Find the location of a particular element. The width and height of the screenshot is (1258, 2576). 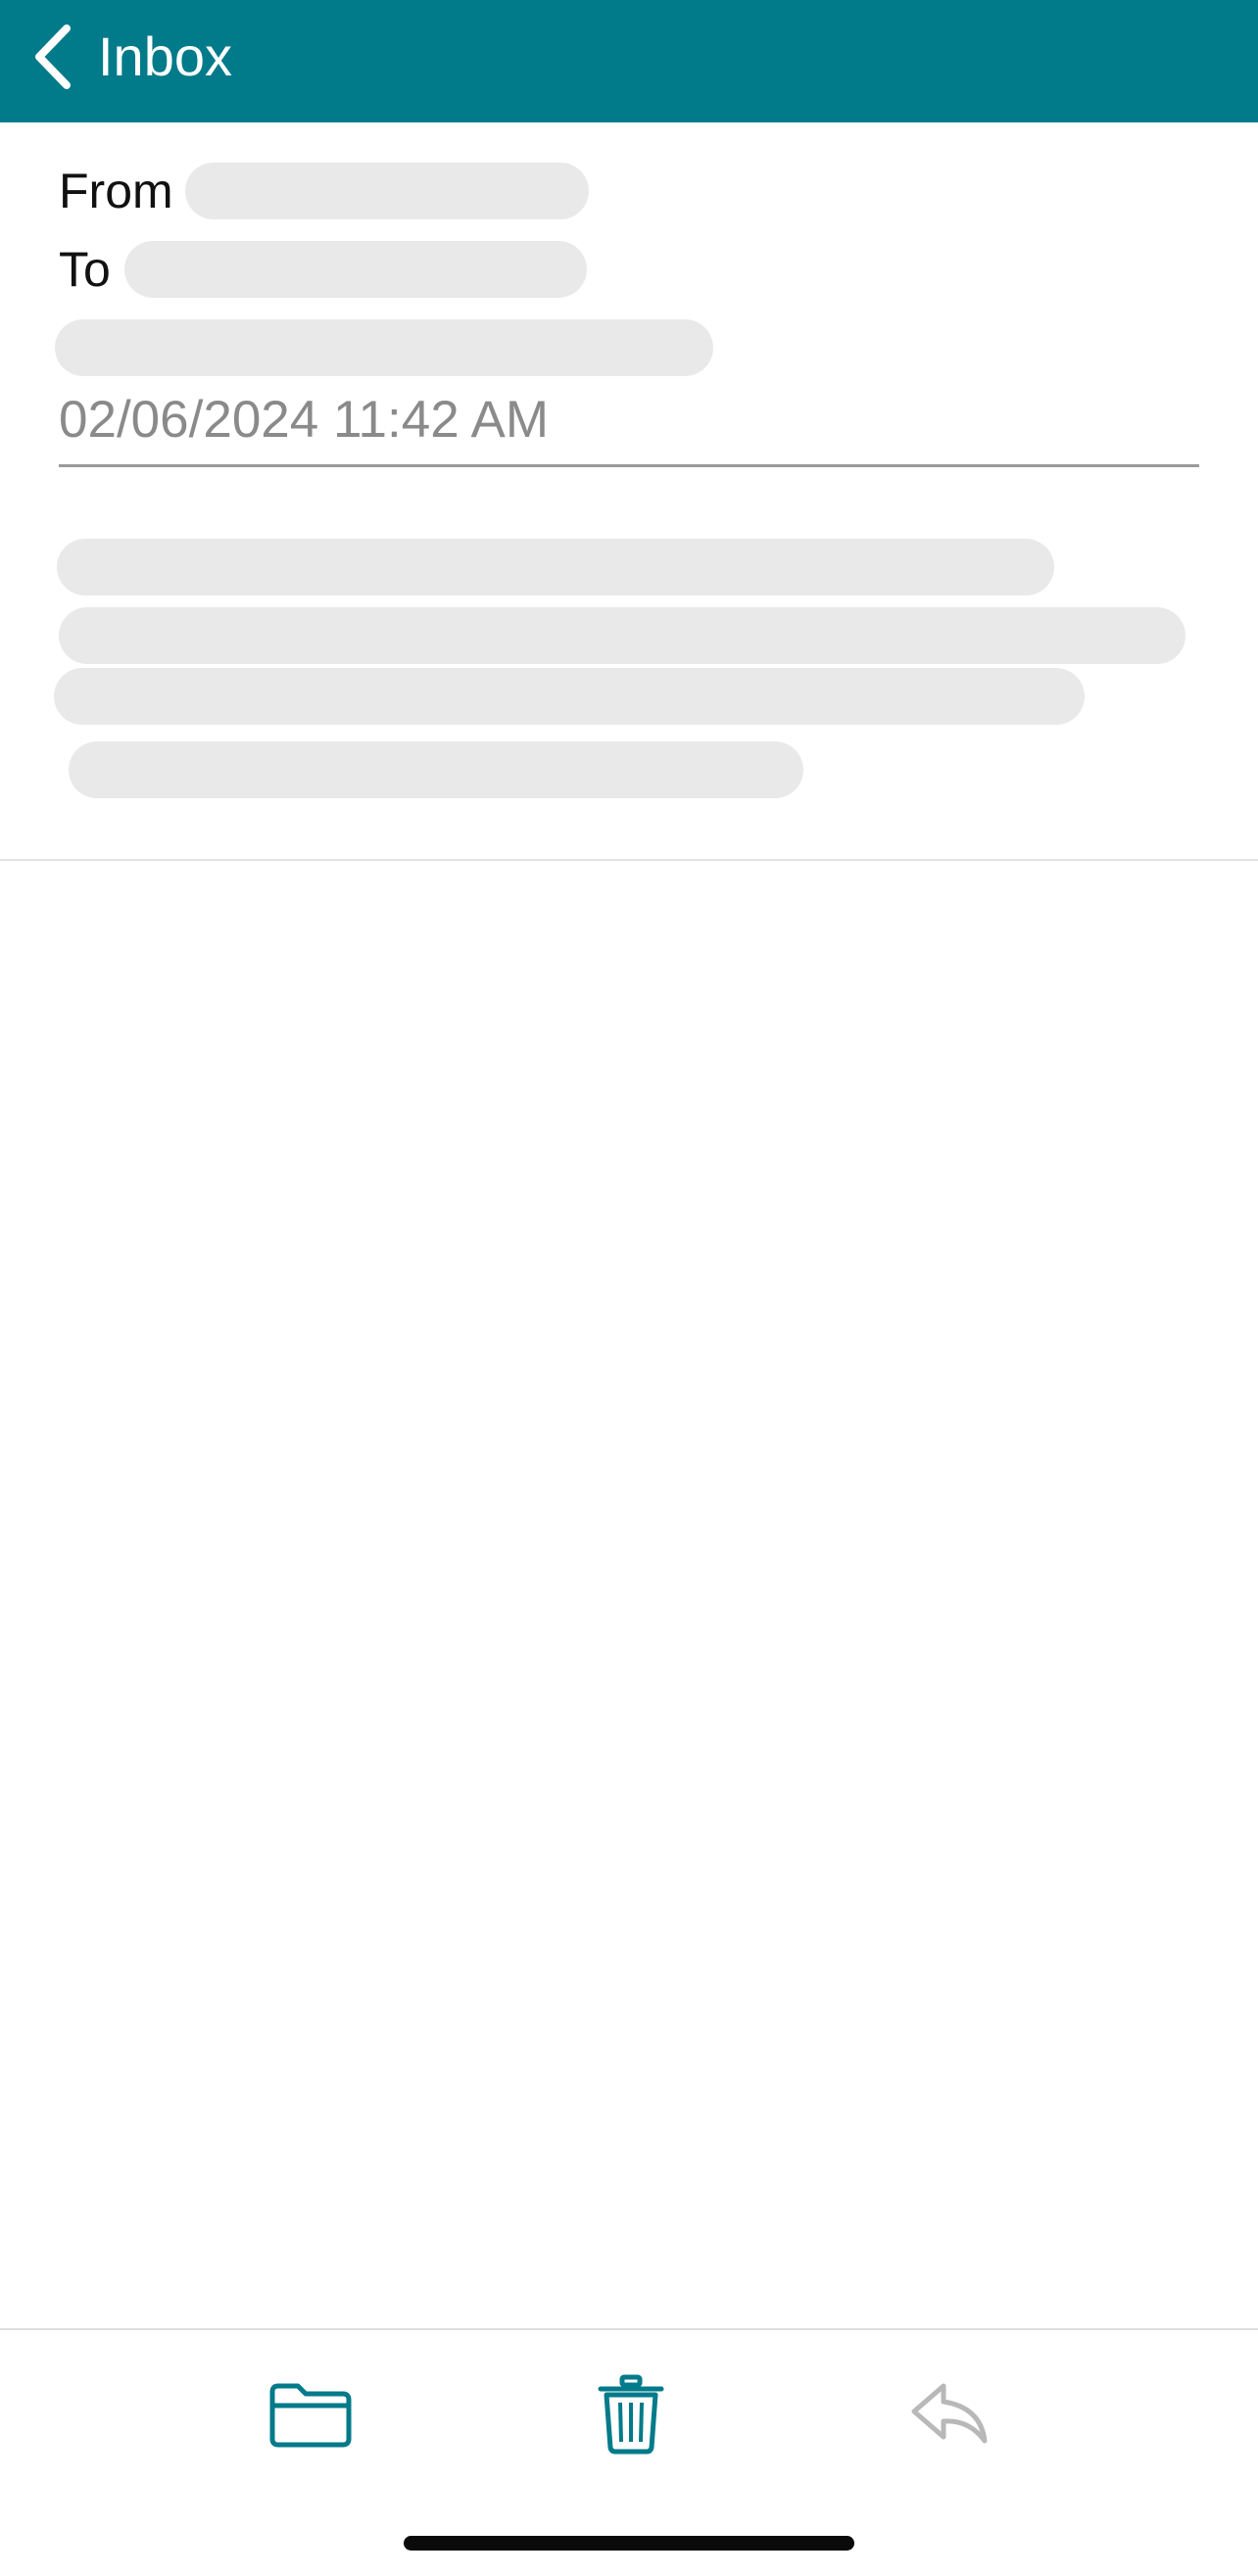

folder-icon is located at coordinates (310, 2415).